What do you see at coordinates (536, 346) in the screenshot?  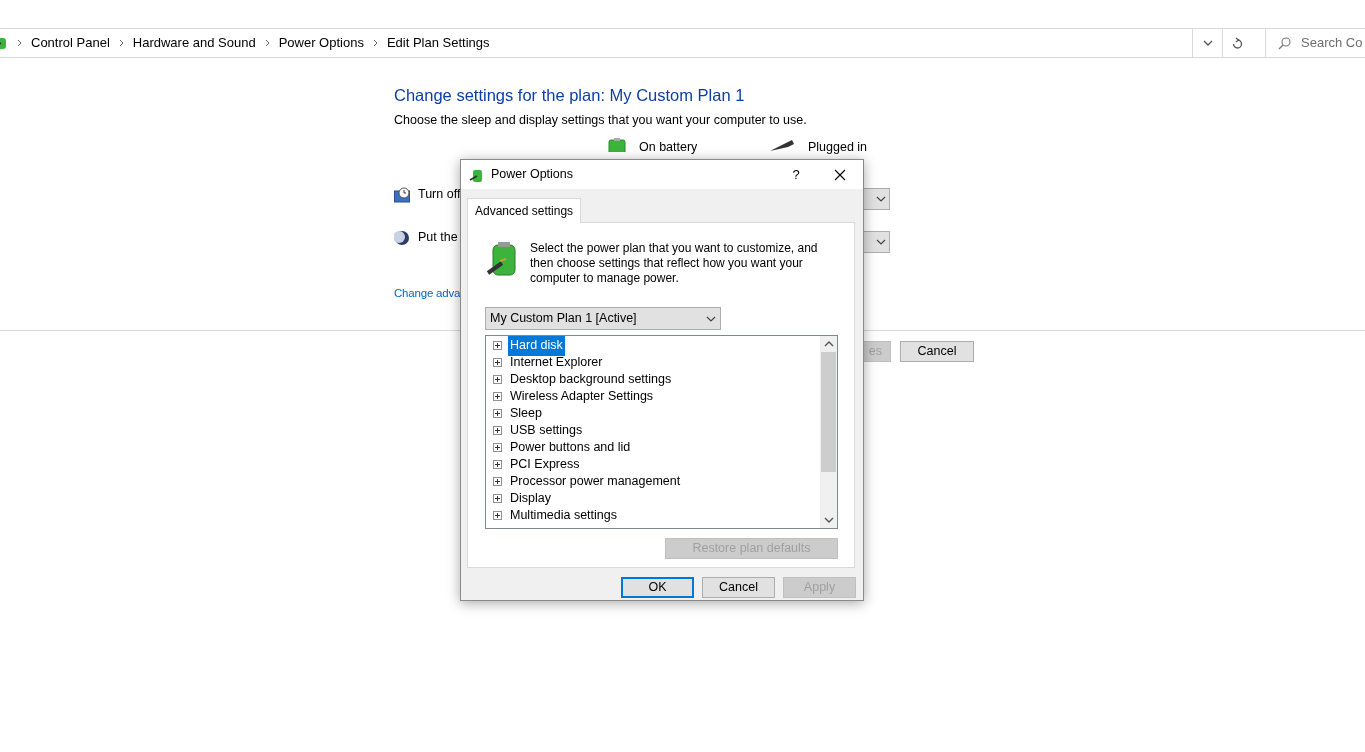 I see `tree-item: Hard disk` at bounding box center [536, 346].